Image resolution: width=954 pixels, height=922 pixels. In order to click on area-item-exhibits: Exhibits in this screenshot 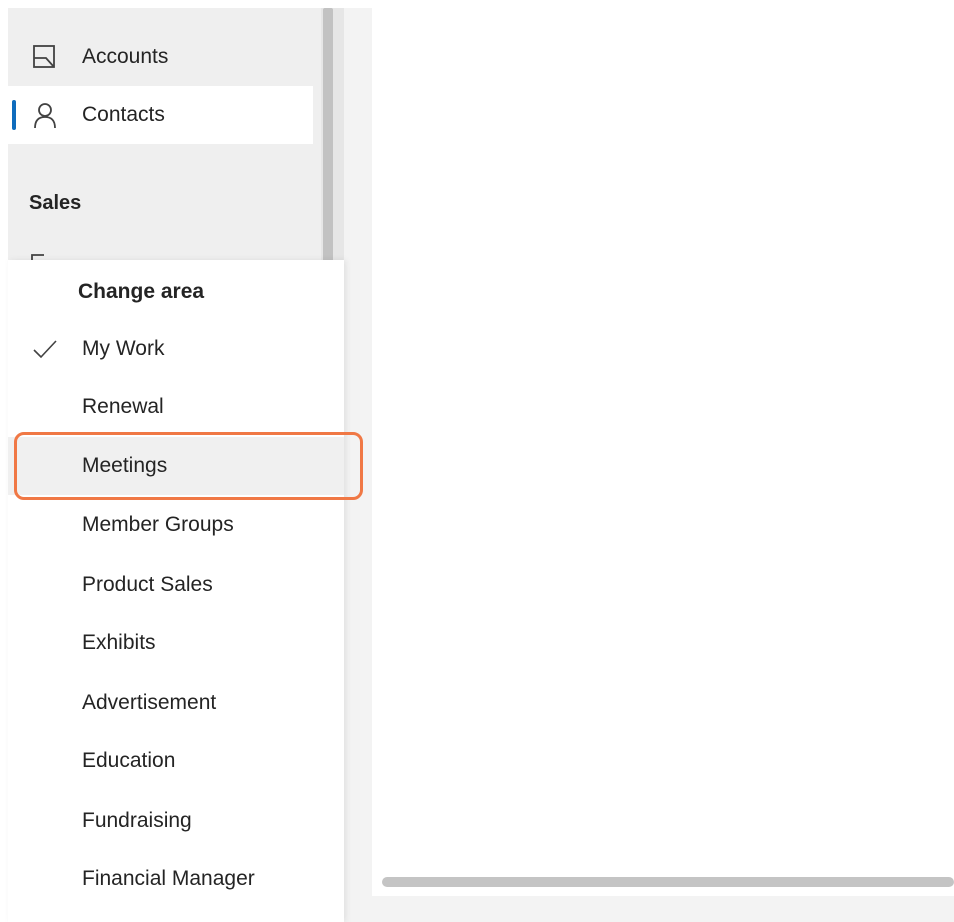, I will do `click(176, 643)`.